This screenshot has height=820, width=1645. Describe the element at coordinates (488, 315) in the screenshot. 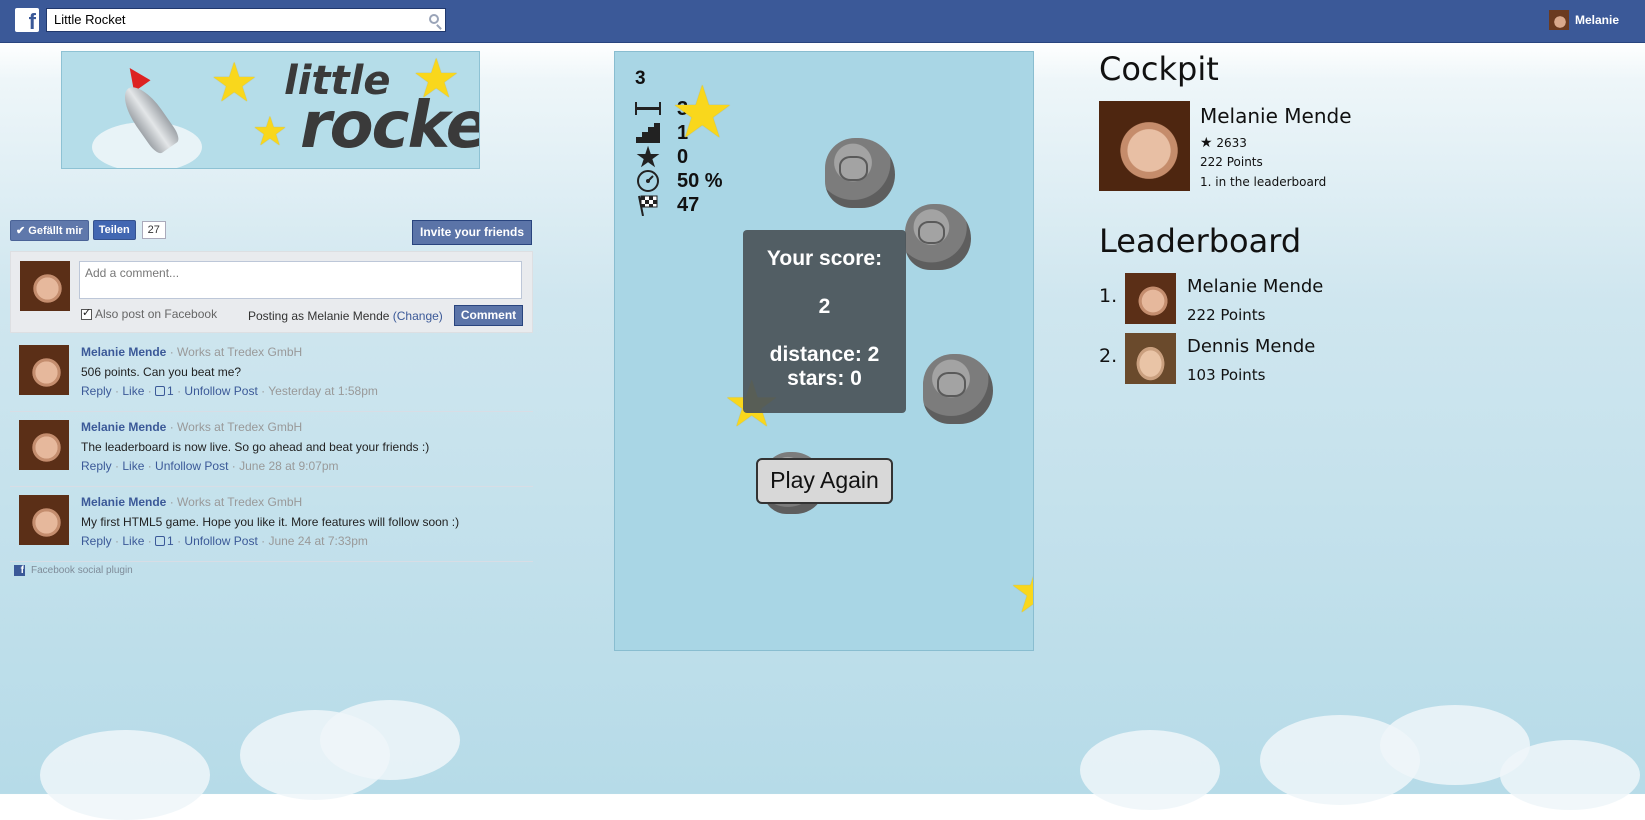

I see `comment-submit-button: Comment` at that location.